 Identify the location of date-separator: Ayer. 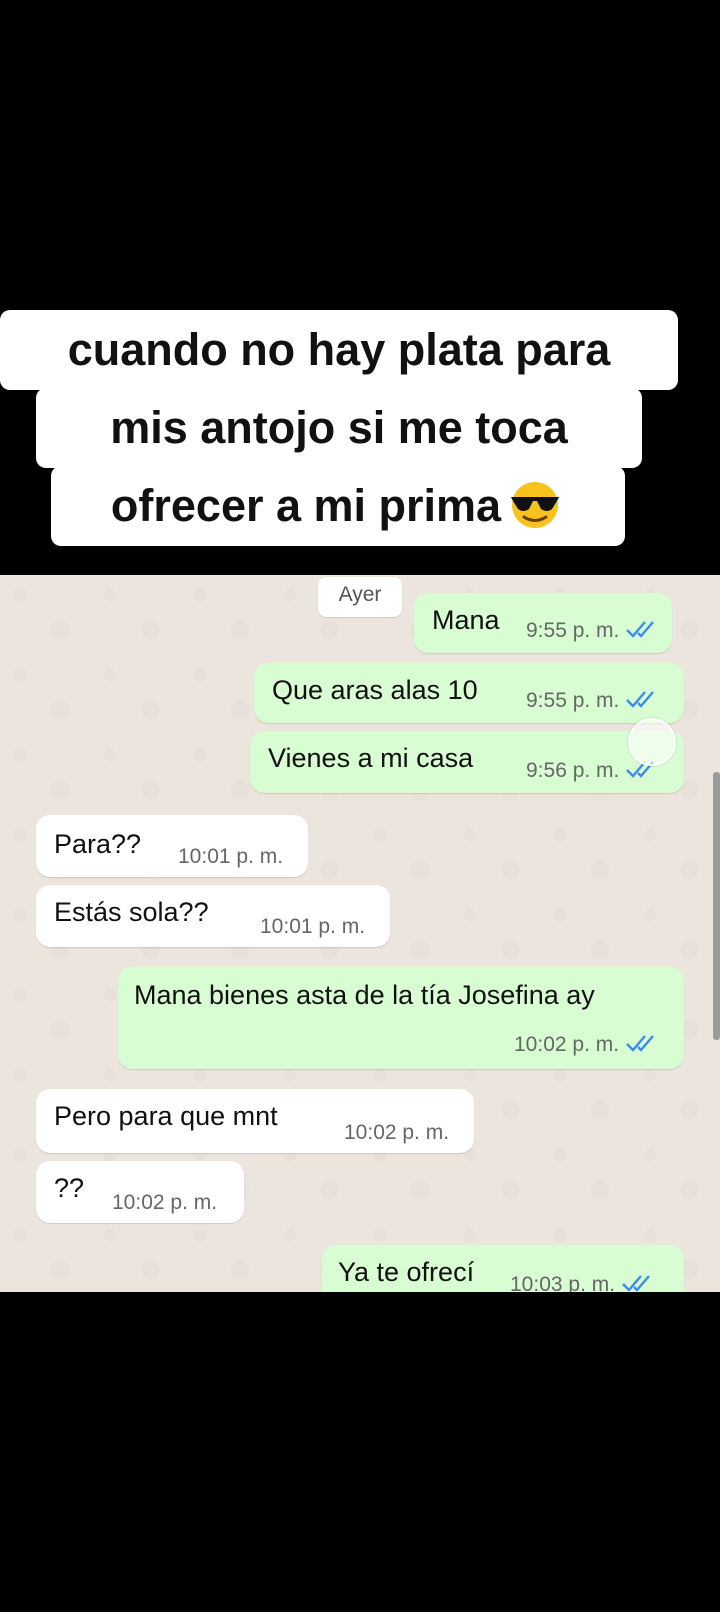
(360, 597).